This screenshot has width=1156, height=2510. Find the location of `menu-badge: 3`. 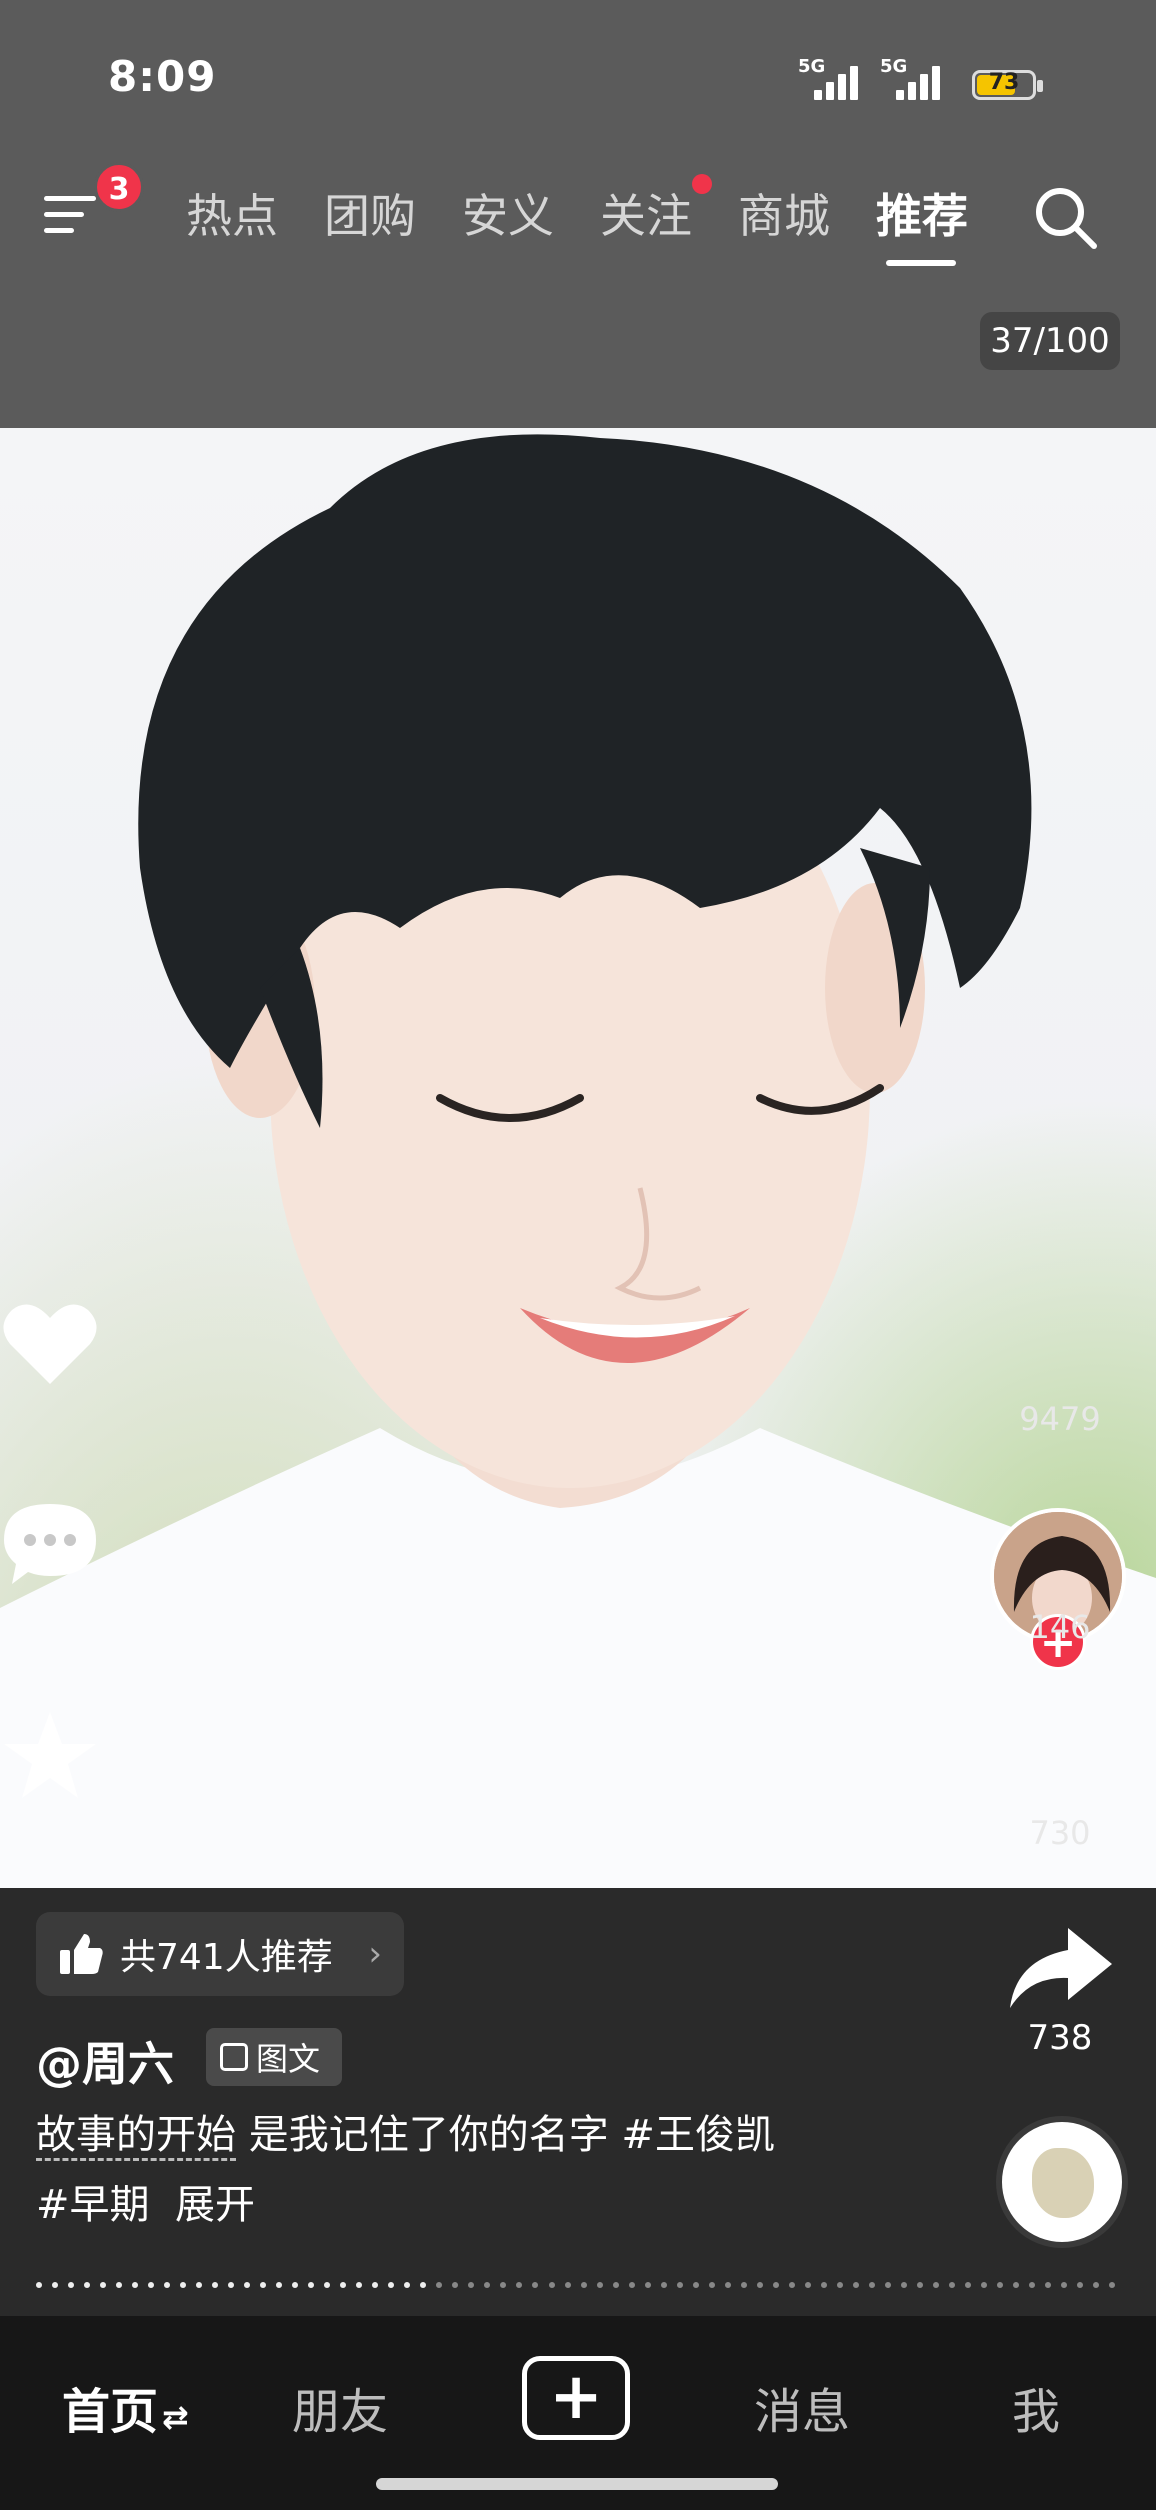

menu-badge: 3 is located at coordinates (119, 187).